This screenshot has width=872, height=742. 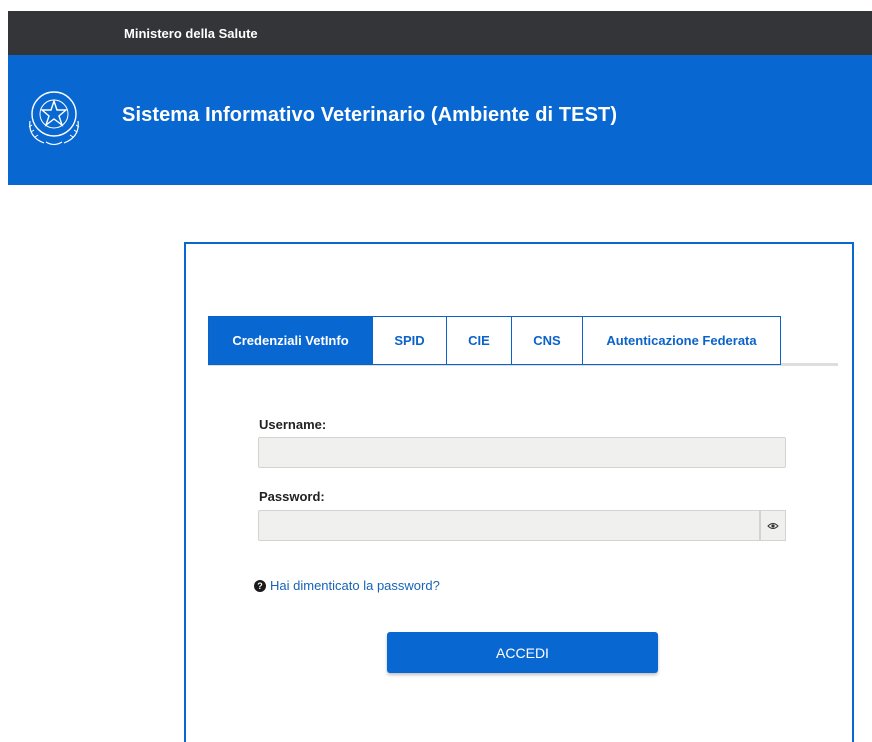 What do you see at coordinates (292, 496) in the screenshot?
I see `password-label: Password:` at bounding box center [292, 496].